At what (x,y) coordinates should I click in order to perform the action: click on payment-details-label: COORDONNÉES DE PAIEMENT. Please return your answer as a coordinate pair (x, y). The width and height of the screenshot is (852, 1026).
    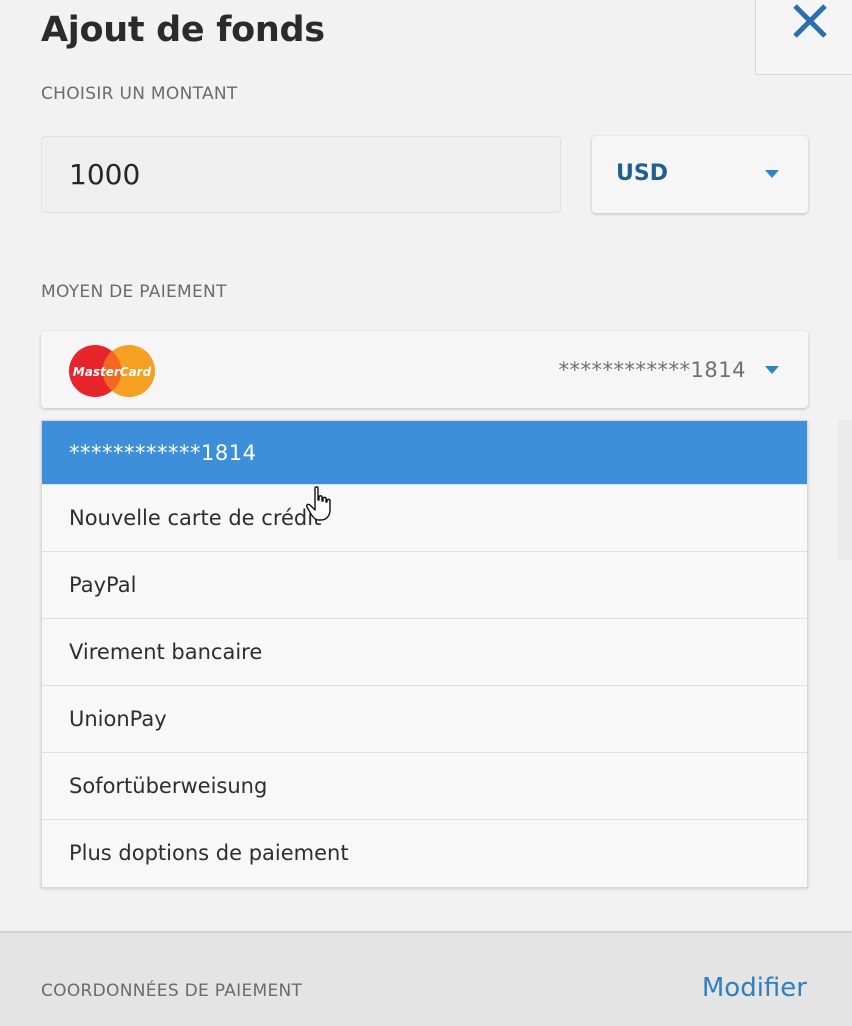
    Looking at the image, I should click on (172, 991).